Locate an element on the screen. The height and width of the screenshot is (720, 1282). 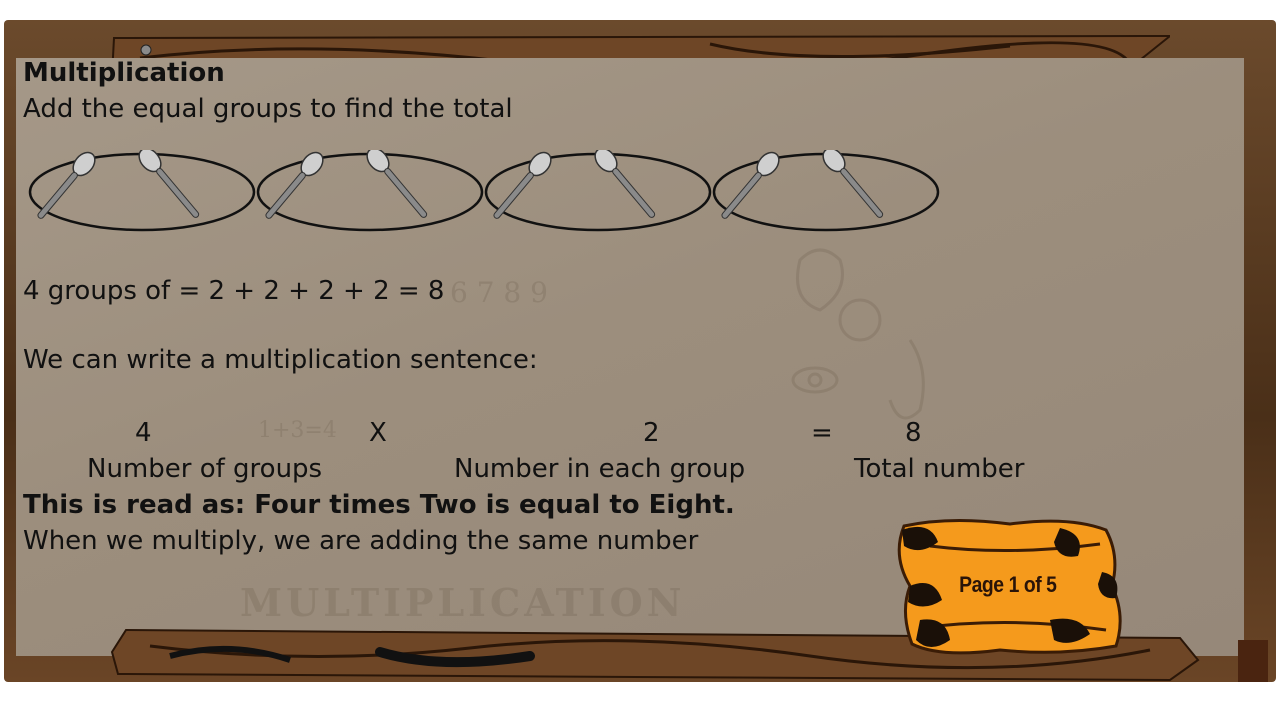
lesson-title: Multiplication is located at coordinates (124, 73).